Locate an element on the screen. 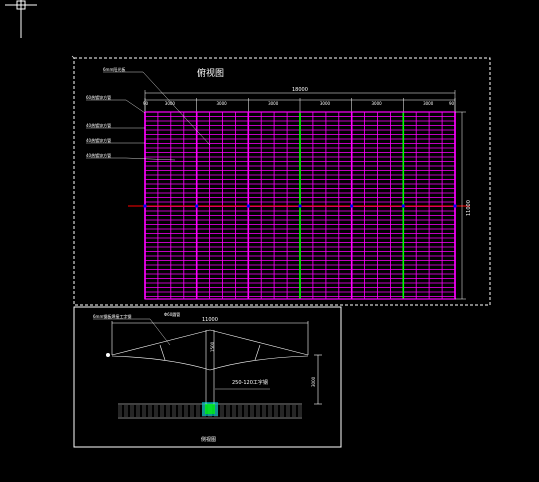  side-view-frame is located at coordinates (207, 377).